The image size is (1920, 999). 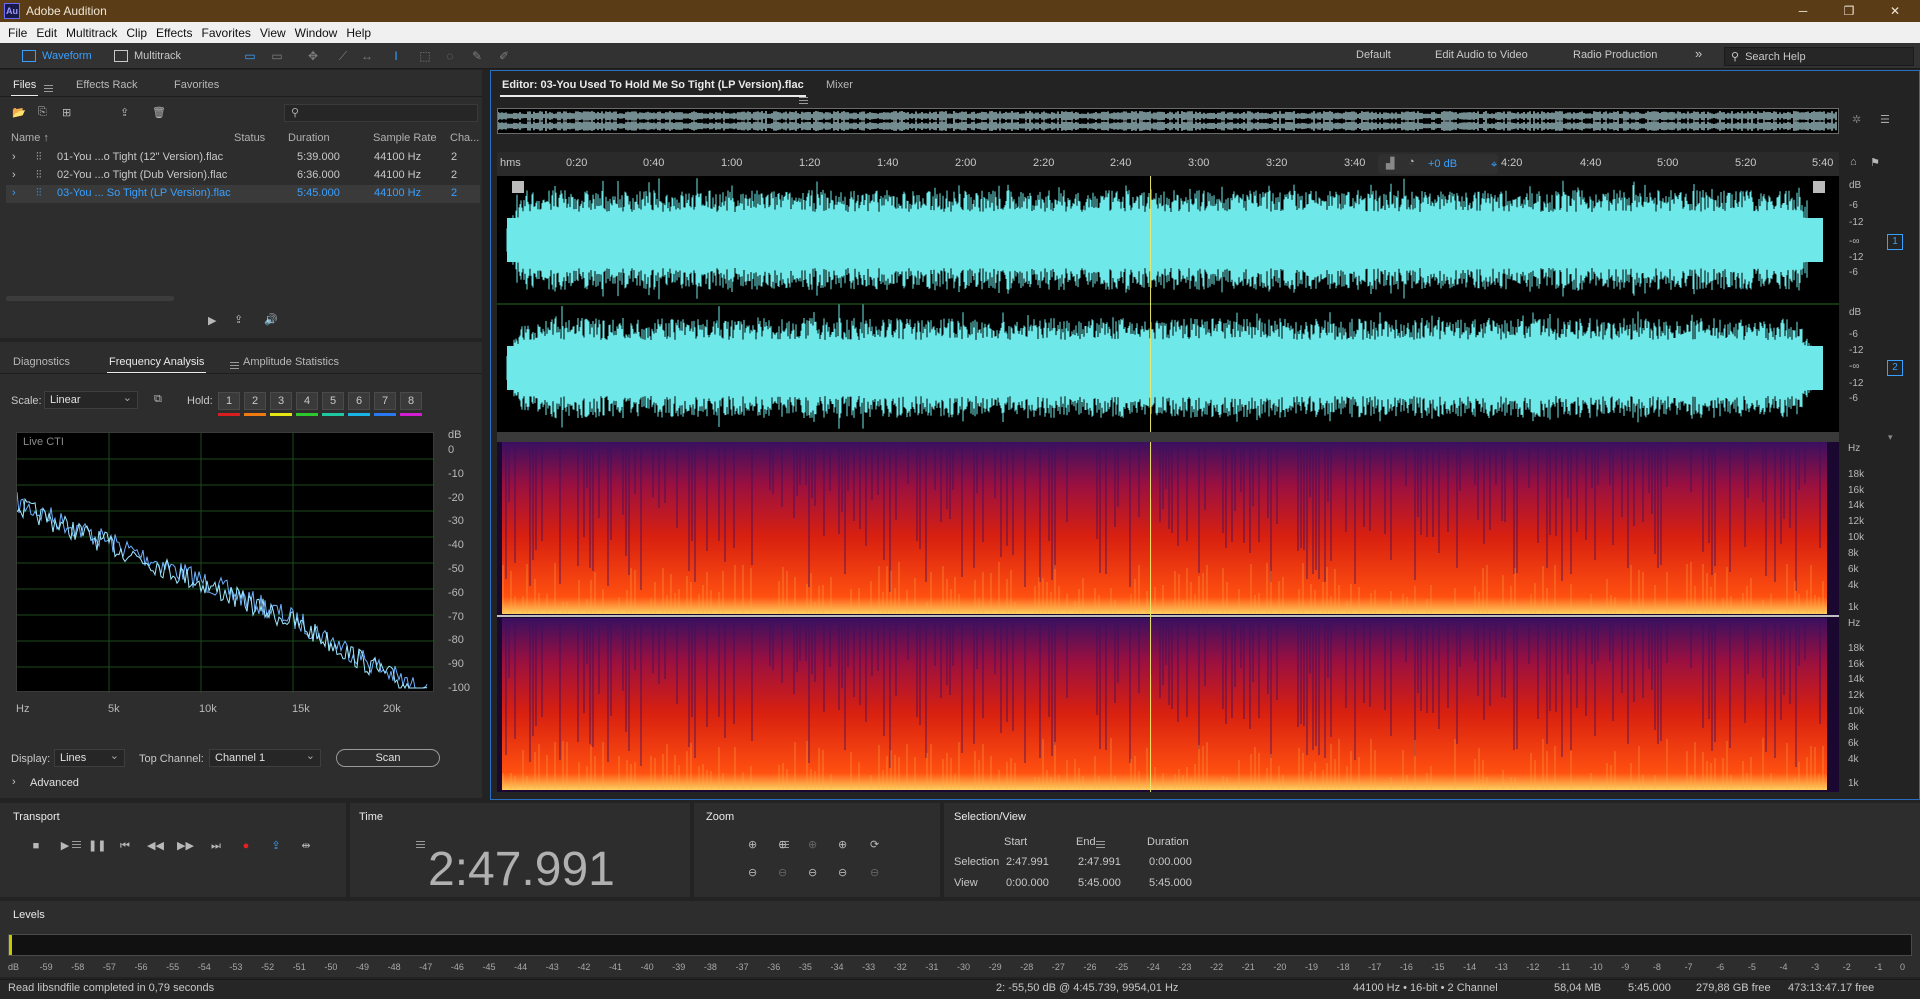 What do you see at coordinates (306, 846) in the screenshot?
I see `skip-selection-icon: ⇹` at bounding box center [306, 846].